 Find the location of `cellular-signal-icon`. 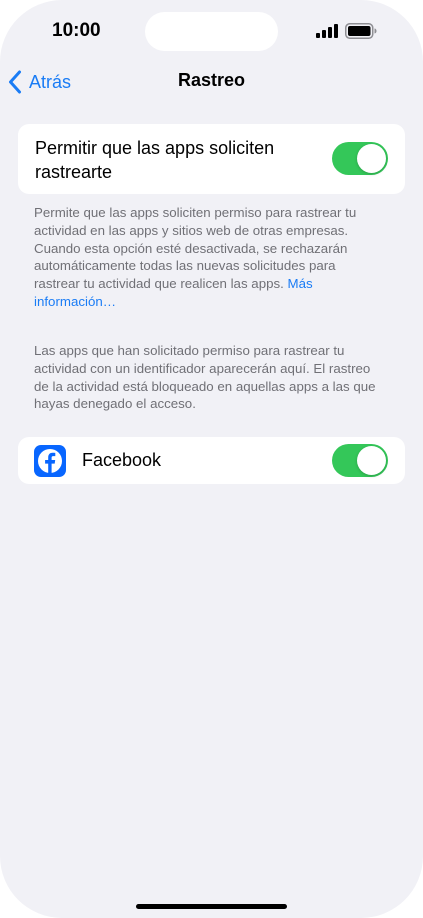

cellular-signal-icon is located at coordinates (327, 31).